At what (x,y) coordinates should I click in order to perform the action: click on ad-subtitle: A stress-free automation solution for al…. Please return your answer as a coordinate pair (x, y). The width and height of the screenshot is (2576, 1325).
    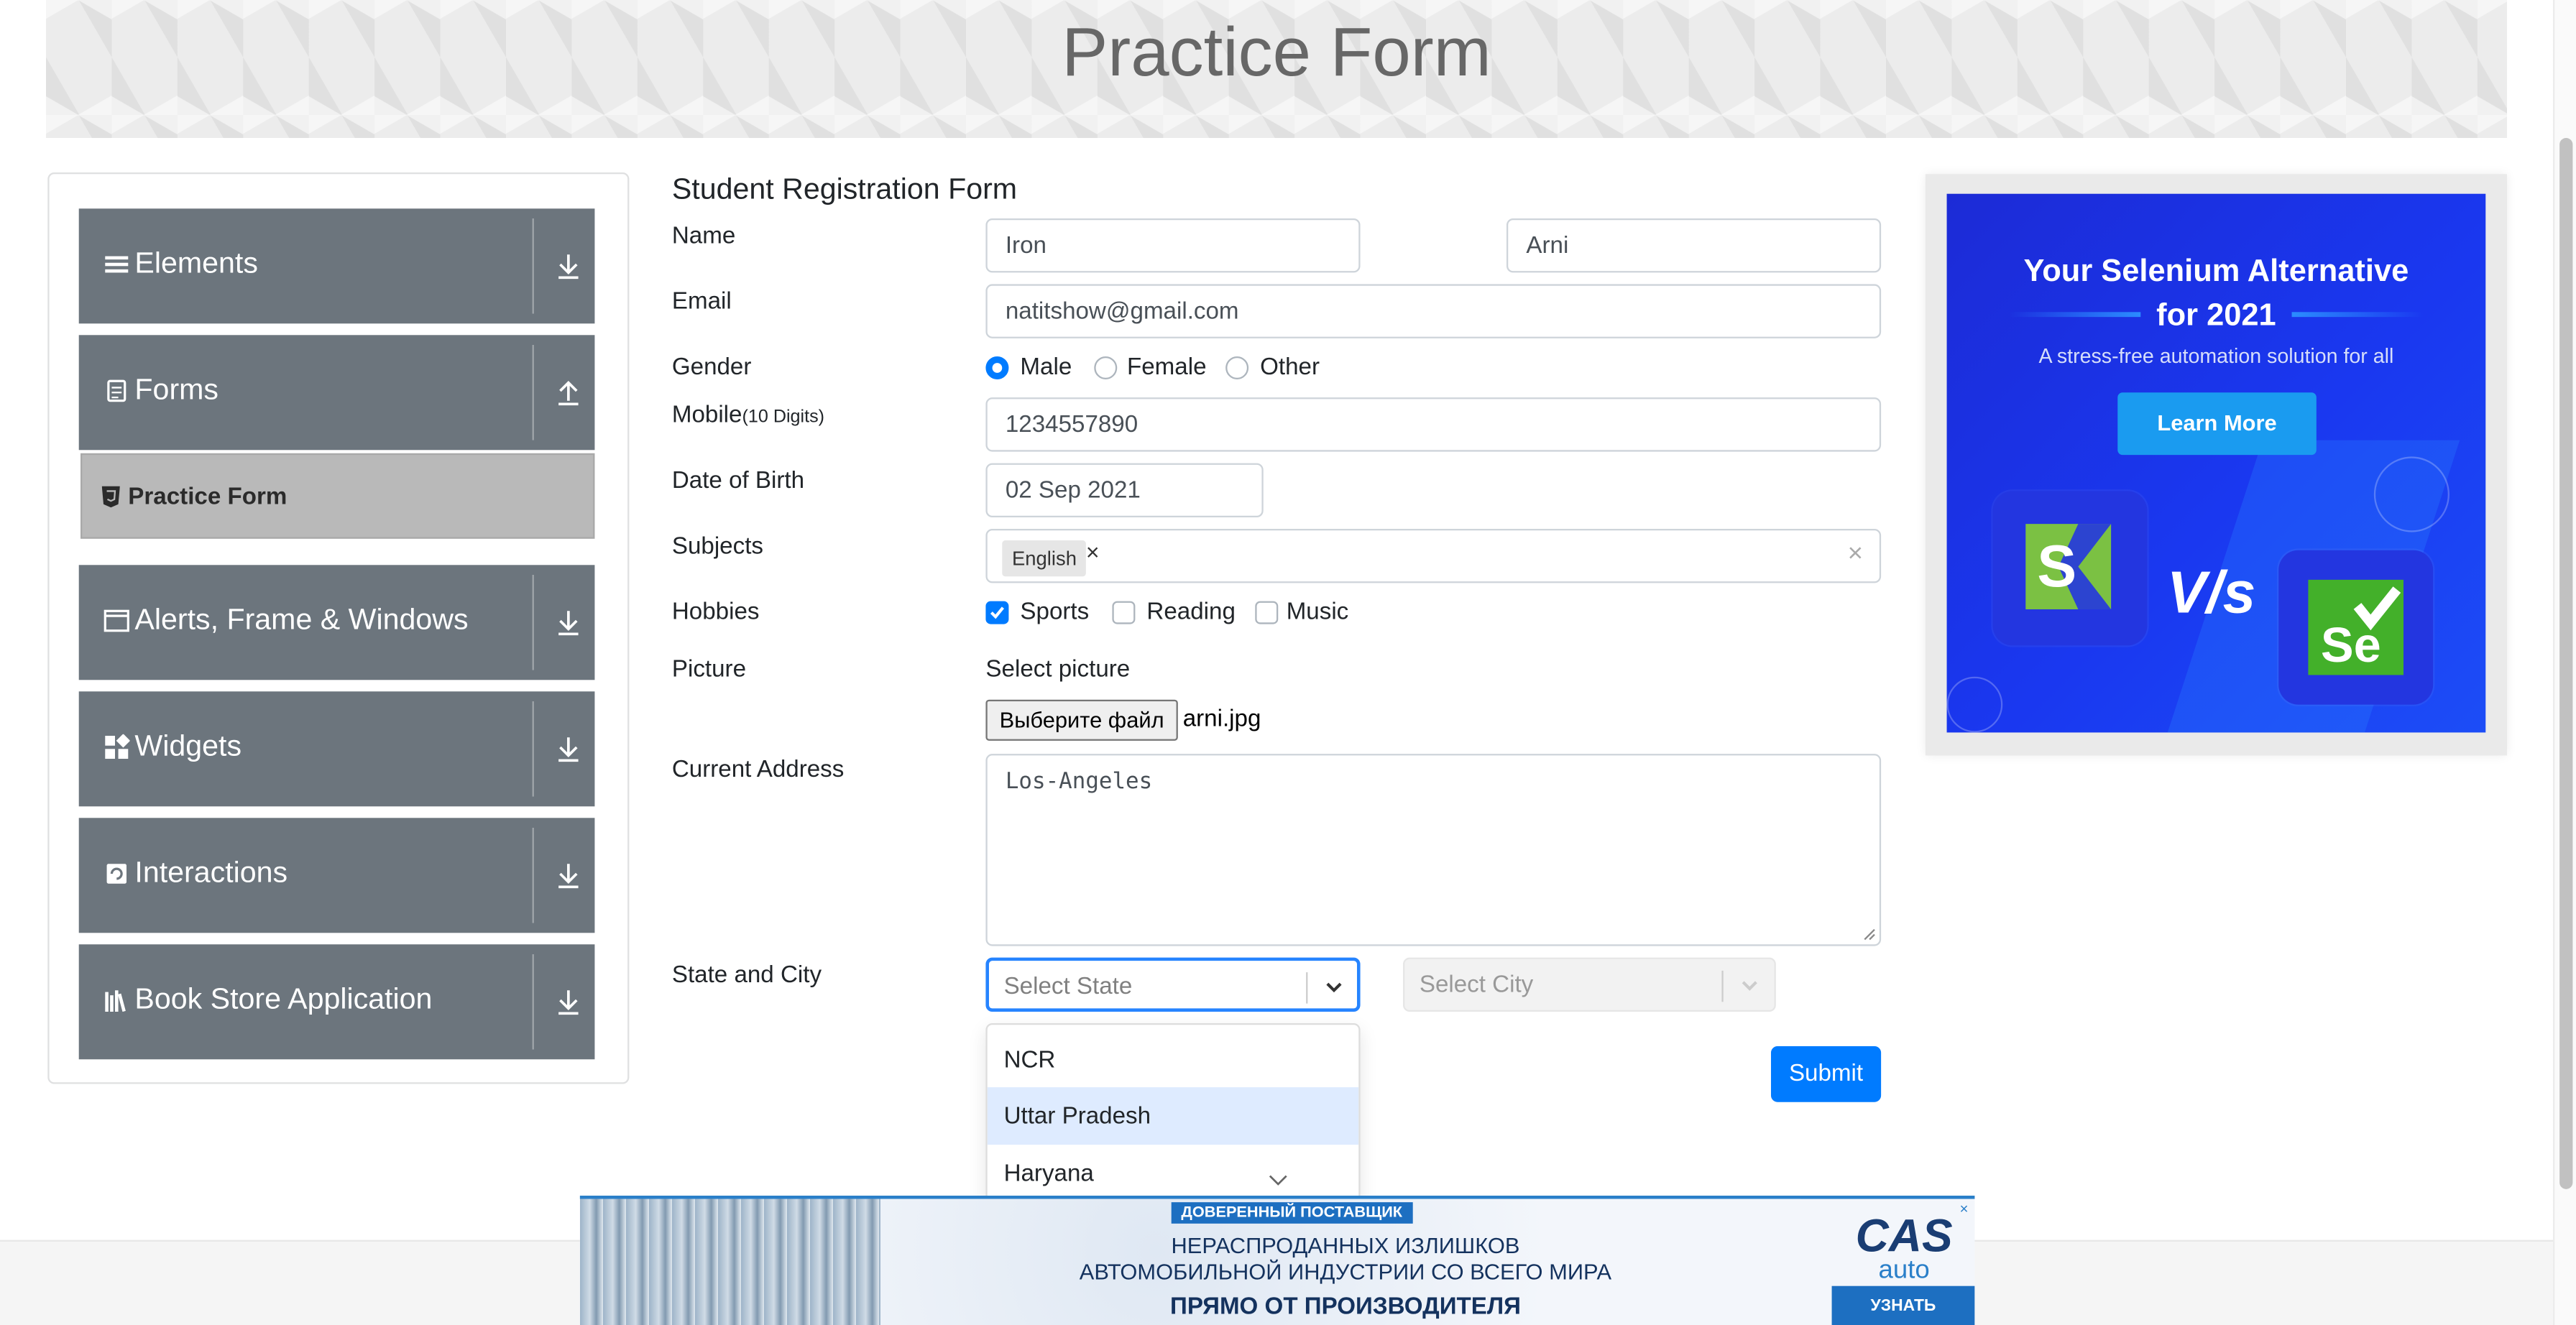
    Looking at the image, I should click on (2216, 356).